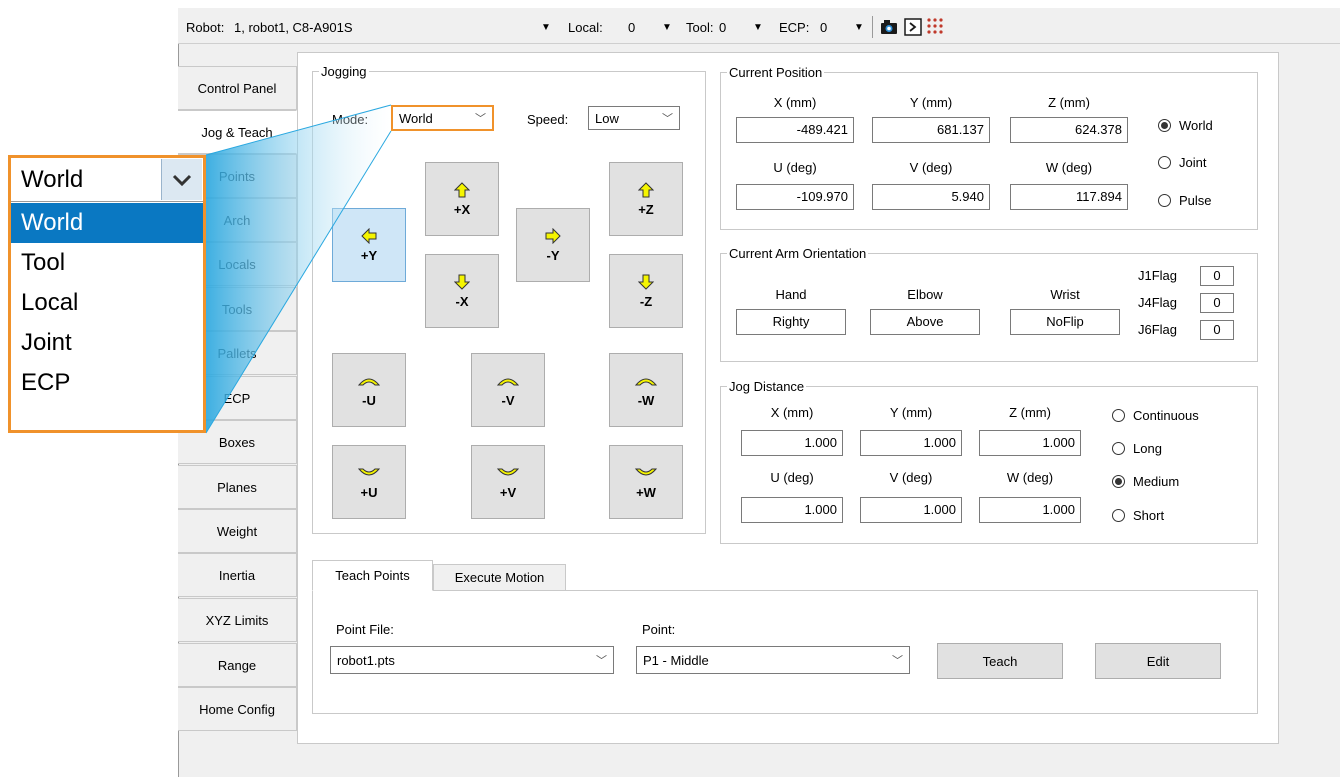  Describe the element at coordinates (935, 26) in the screenshot. I see `io-grid-icon` at that location.